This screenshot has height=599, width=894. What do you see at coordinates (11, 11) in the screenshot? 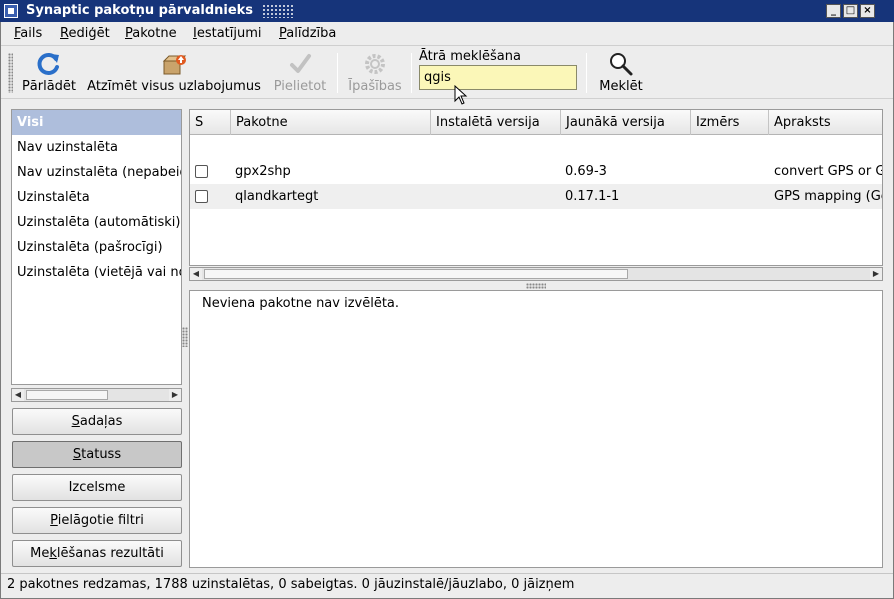
I see `window-menu-icon` at bounding box center [11, 11].